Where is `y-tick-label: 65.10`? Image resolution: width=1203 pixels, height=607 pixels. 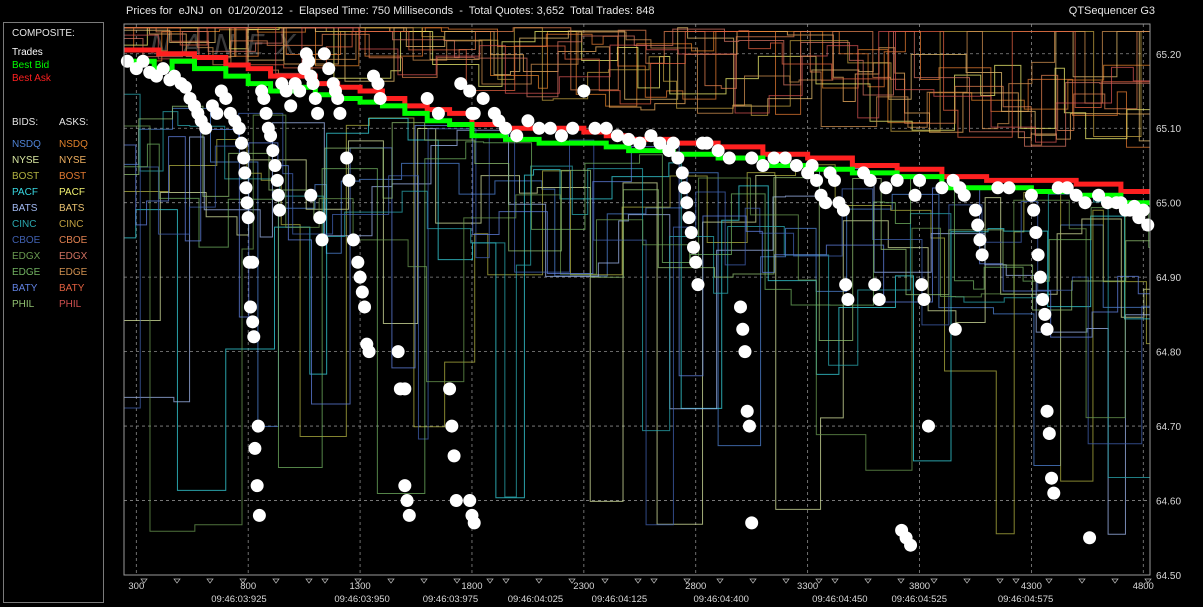
y-tick-label: 65.10 is located at coordinates (1168, 129).